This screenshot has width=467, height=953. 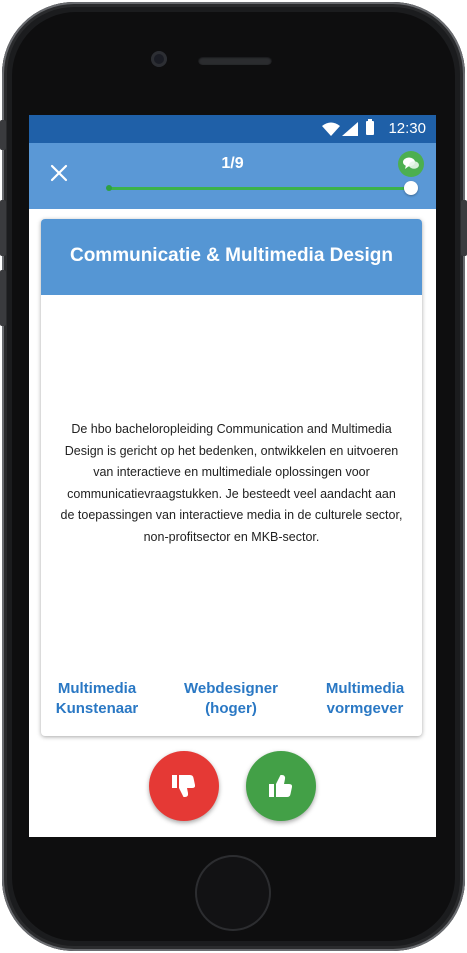 What do you see at coordinates (109, 188) in the screenshot?
I see `progress-start-dot` at bounding box center [109, 188].